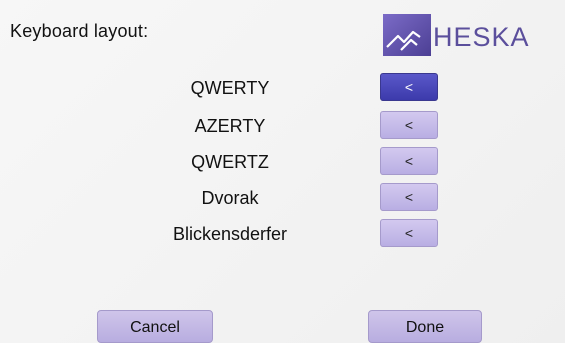  Describe the element at coordinates (282, 198) in the screenshot. I see `layout-row-dvorak: Dvorak <` at that location.